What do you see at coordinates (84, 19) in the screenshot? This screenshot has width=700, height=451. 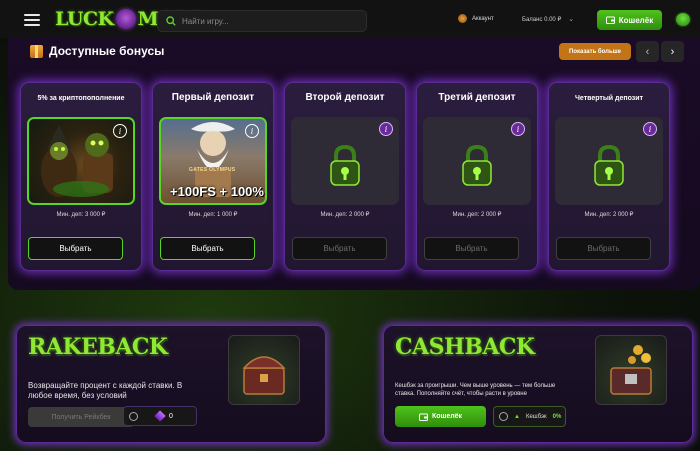 I see `logo-left-text: LUCK` at bounding box center [84, 19].